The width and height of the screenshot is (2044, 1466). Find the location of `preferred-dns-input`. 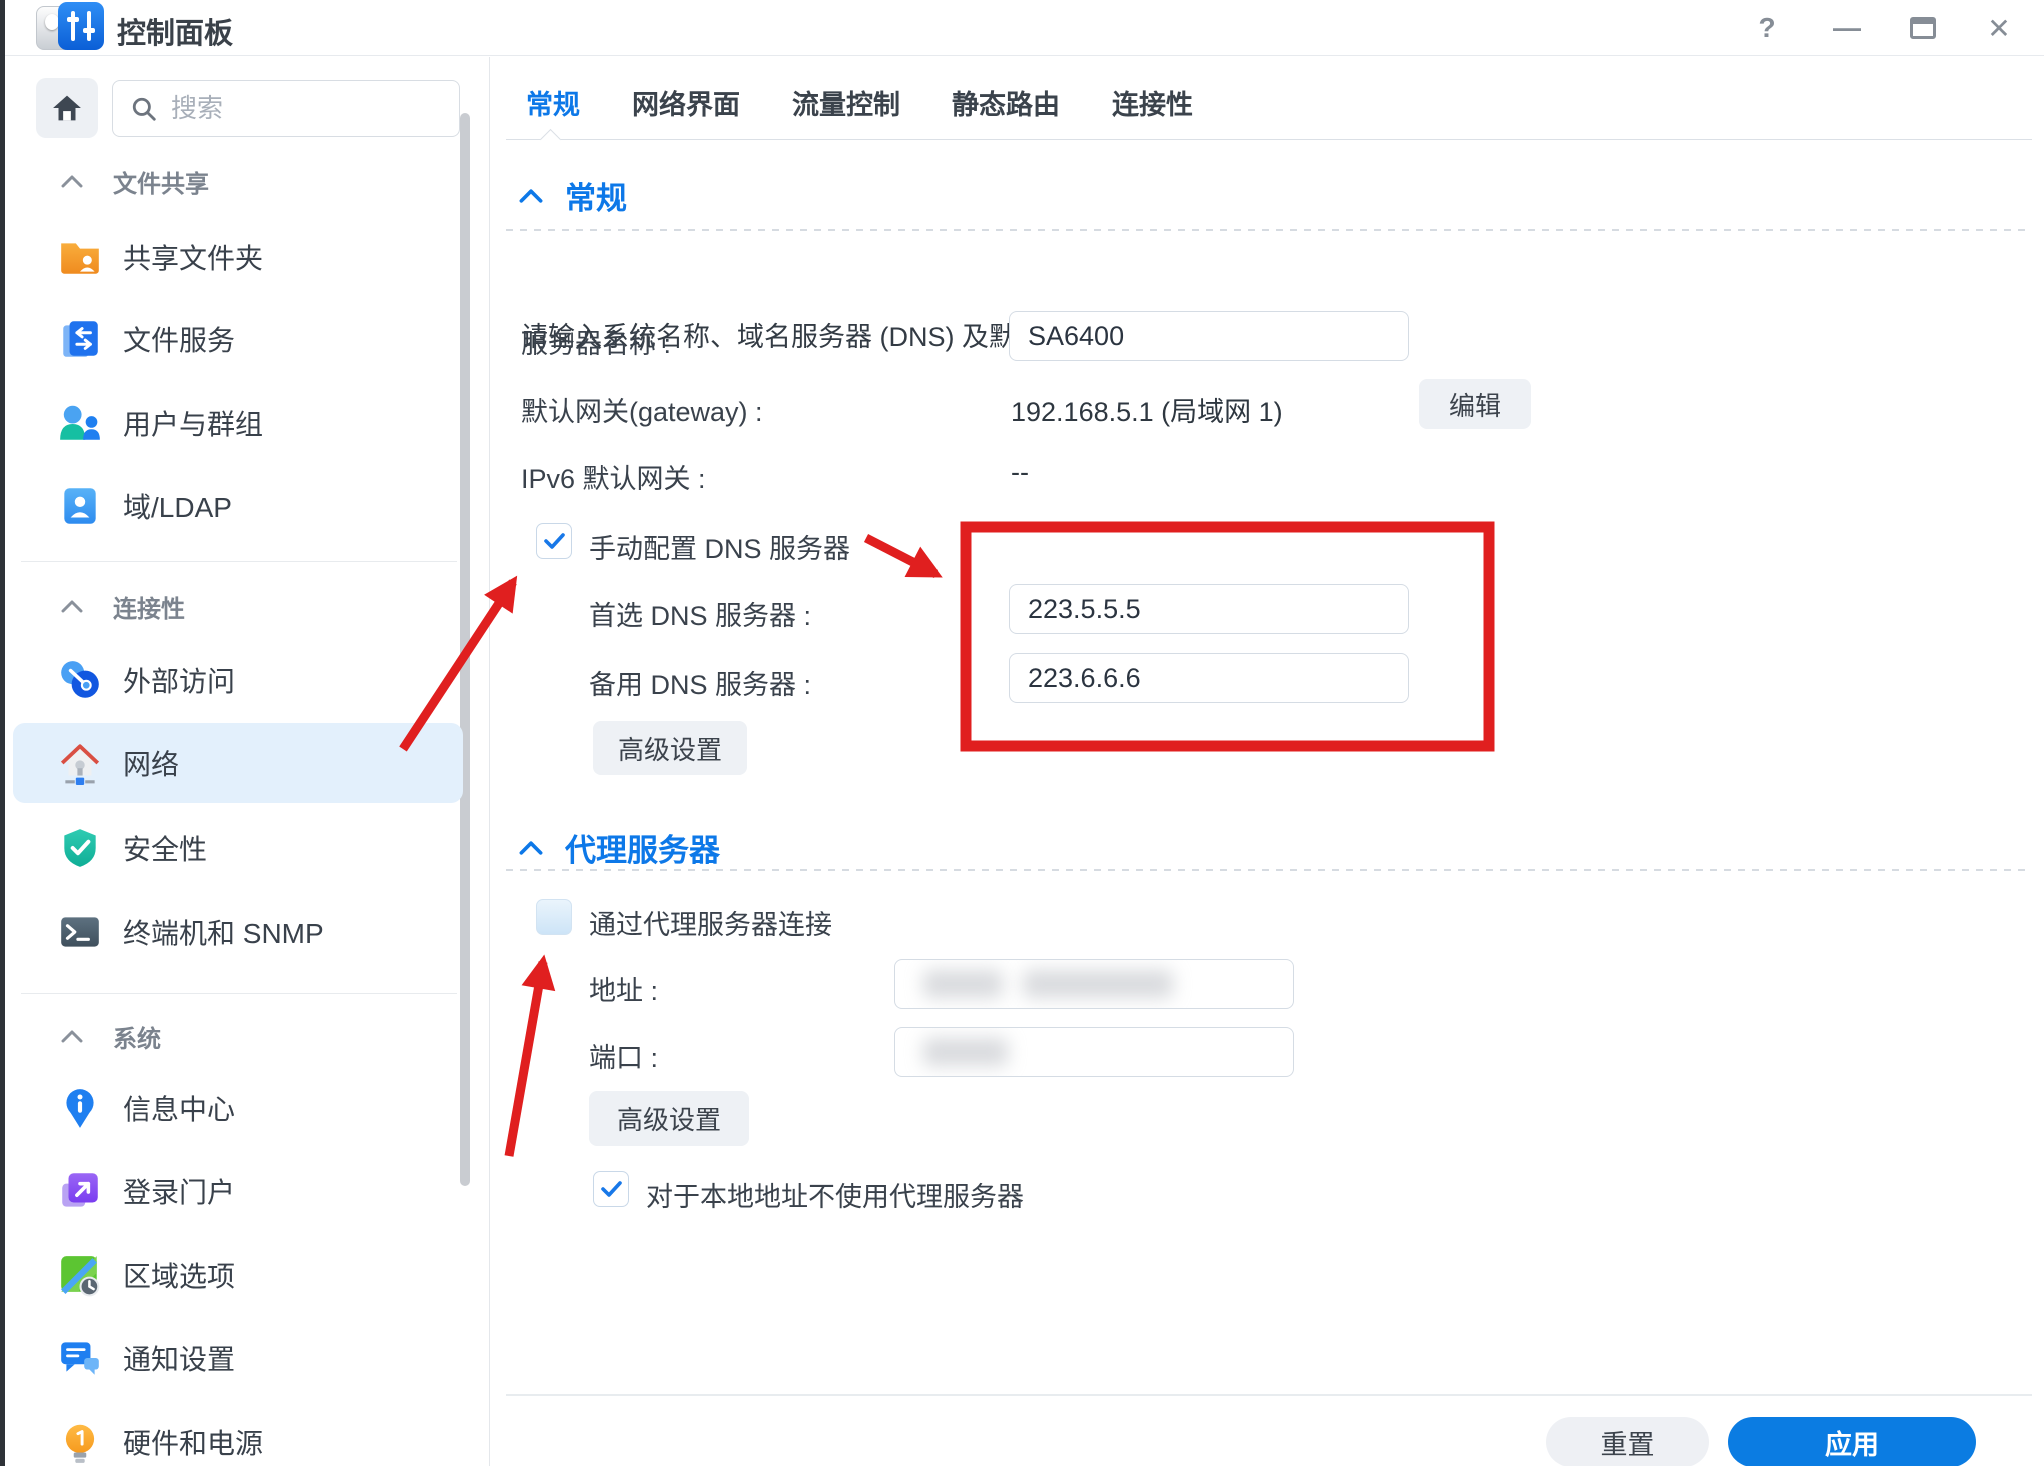

preferred-dns-input is located at coordinates (1209, 609).